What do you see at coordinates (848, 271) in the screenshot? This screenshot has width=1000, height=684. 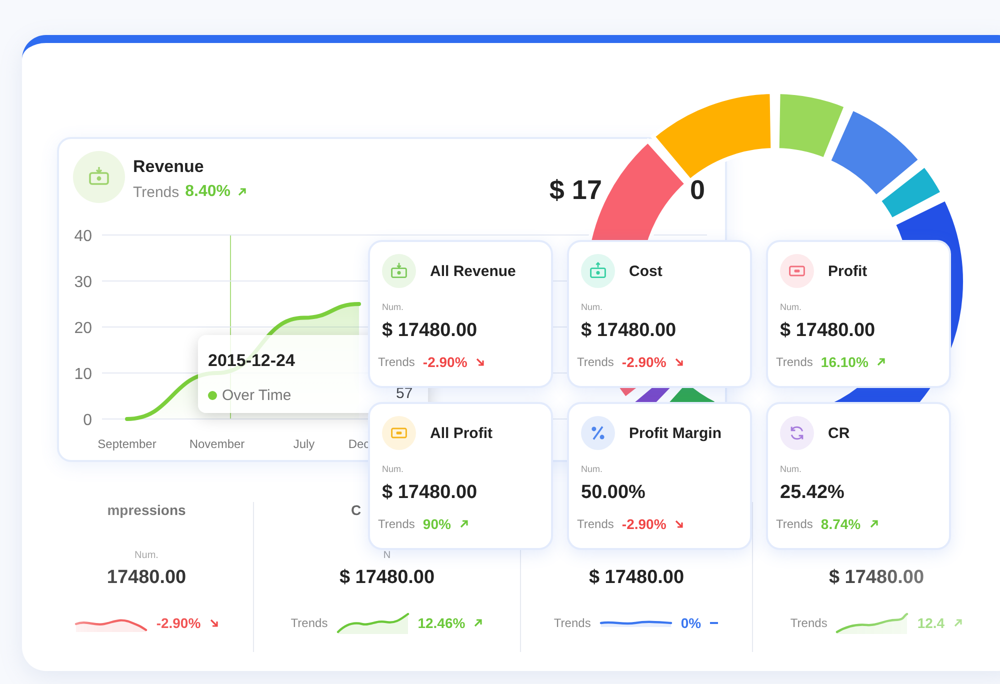 I see `card-title: Profit` at bounding box center [848, 271].